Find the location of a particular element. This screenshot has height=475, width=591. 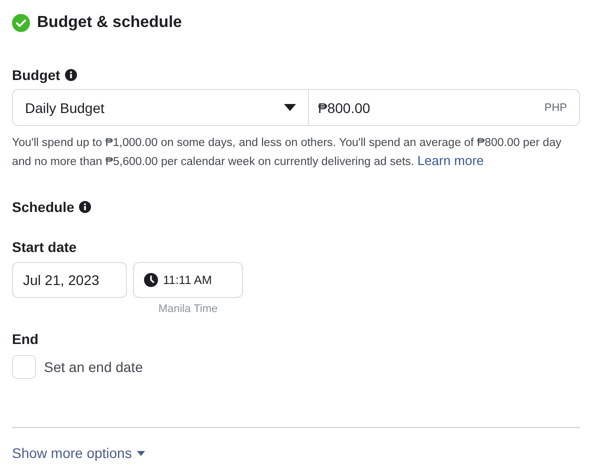

learn-more-link: Learn more is located at coordinates (450, 160).